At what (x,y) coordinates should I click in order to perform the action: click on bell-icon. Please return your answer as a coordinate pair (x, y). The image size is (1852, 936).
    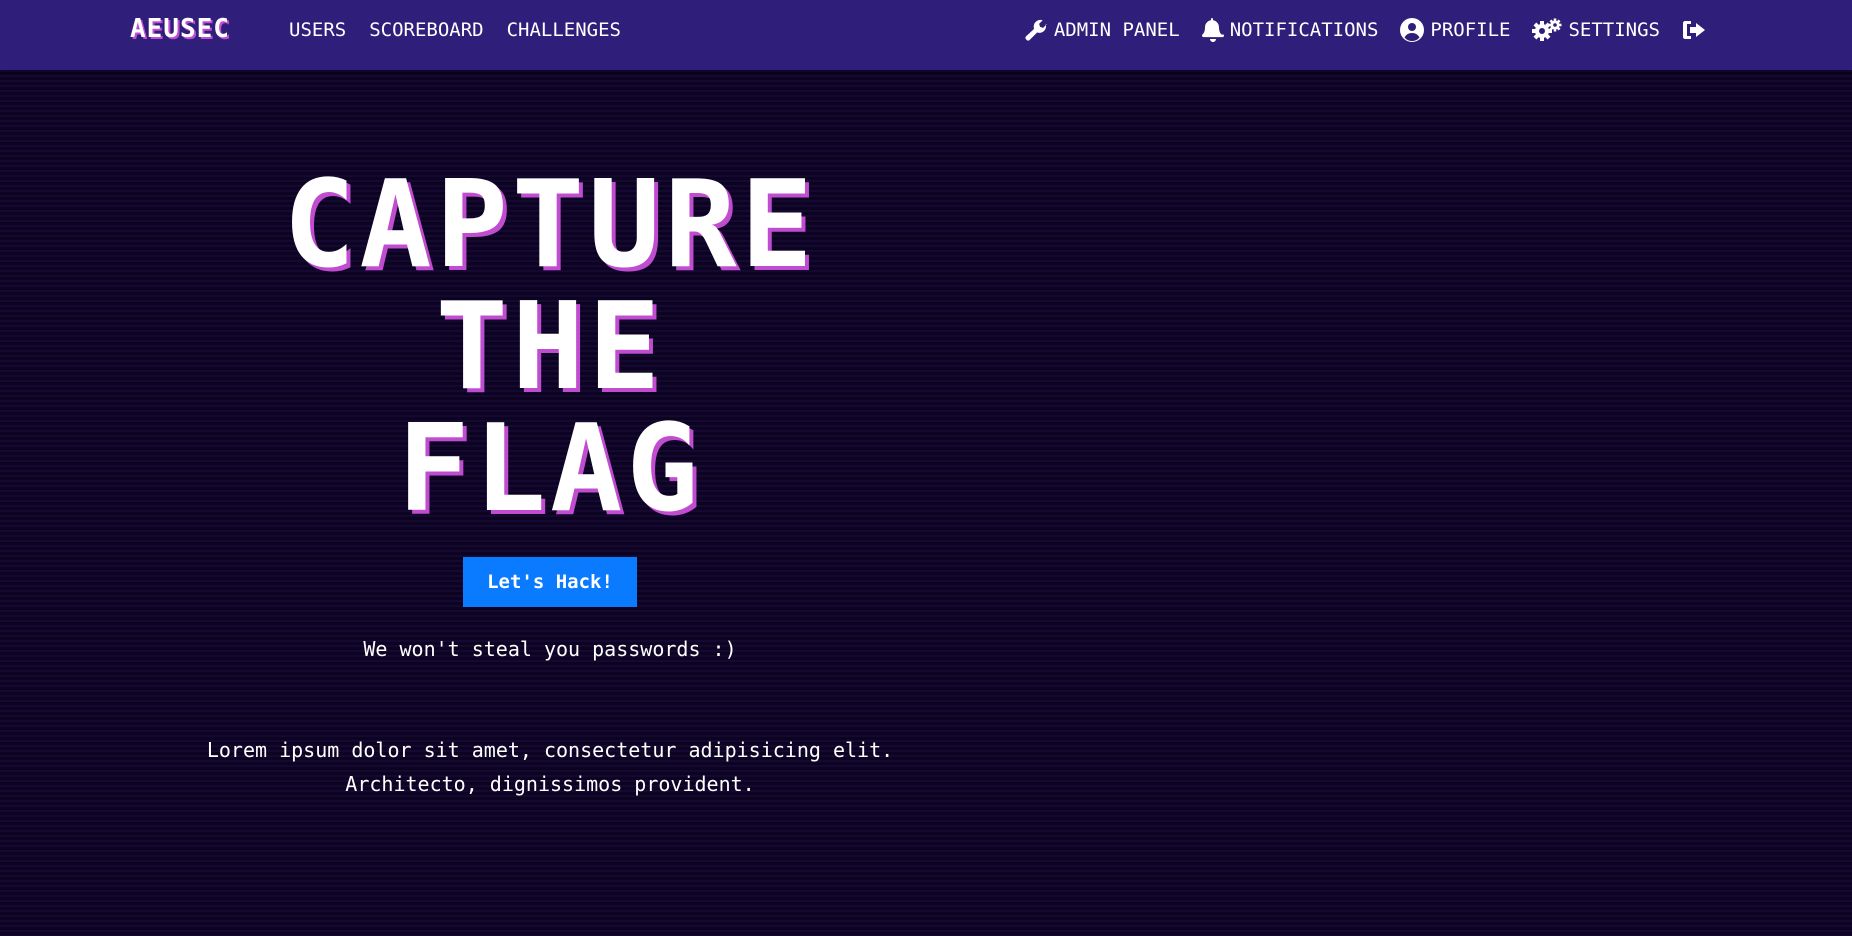
    Looking at the image, I should click on (1212, 30).